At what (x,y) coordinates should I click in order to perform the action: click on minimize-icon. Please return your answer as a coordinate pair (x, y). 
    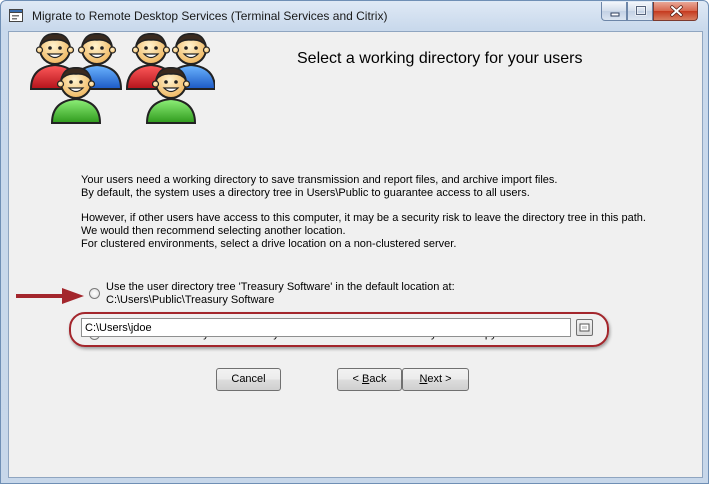
    Looking at the image, I should click on (615, 14).